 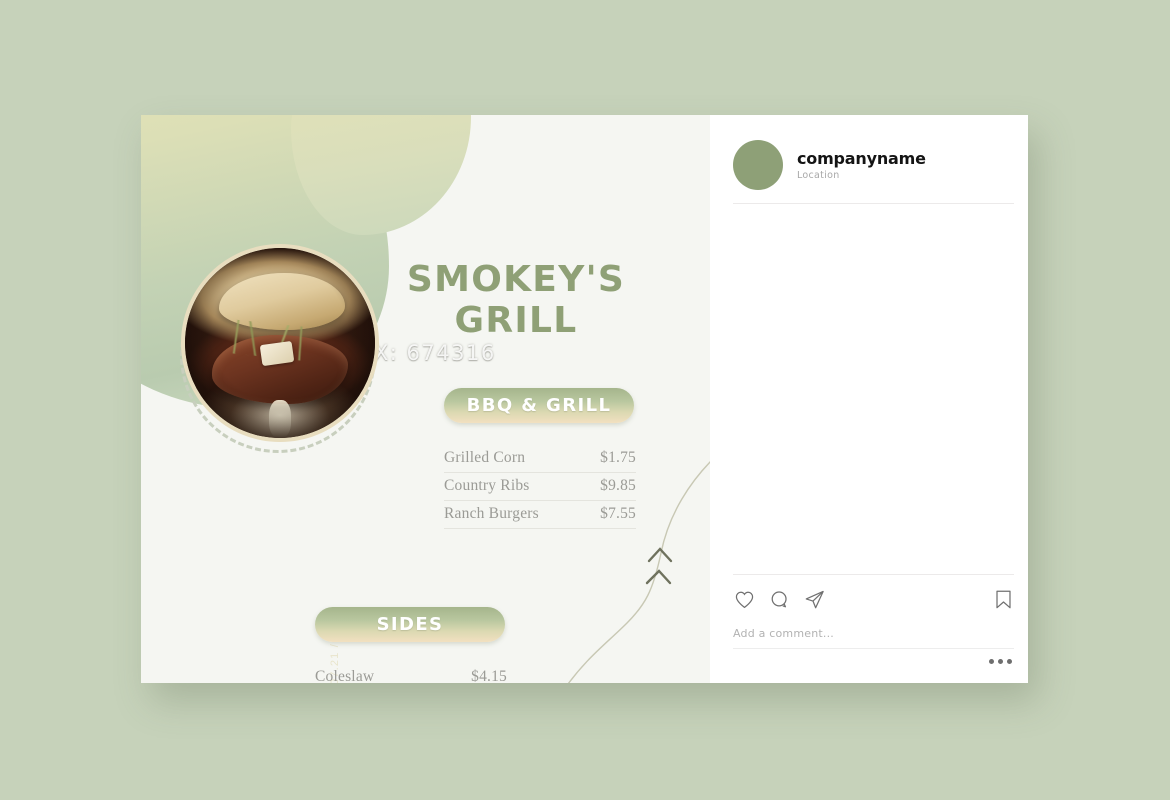 What do you see at coordinates (618, 457) in the screenshot?
I see `menu-item-price: $1.75` at bounding box center [618, 457].